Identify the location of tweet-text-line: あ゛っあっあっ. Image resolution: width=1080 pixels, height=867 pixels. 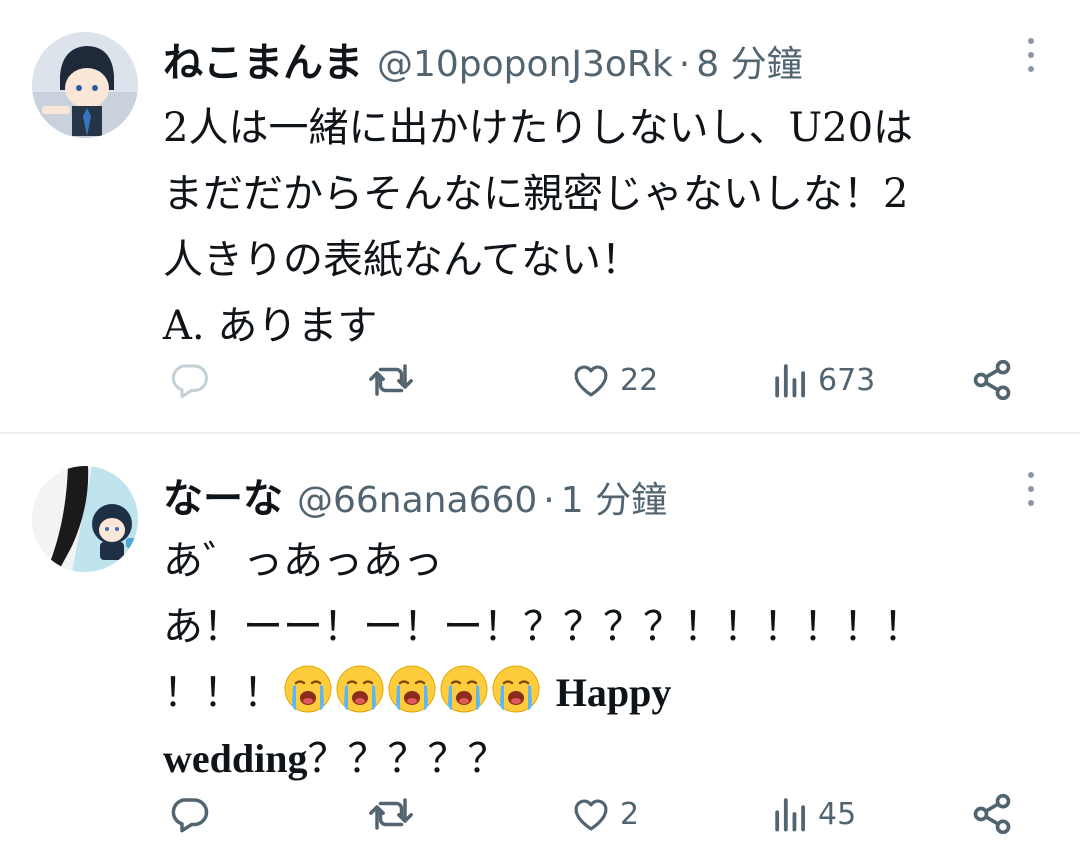
(303, 561).